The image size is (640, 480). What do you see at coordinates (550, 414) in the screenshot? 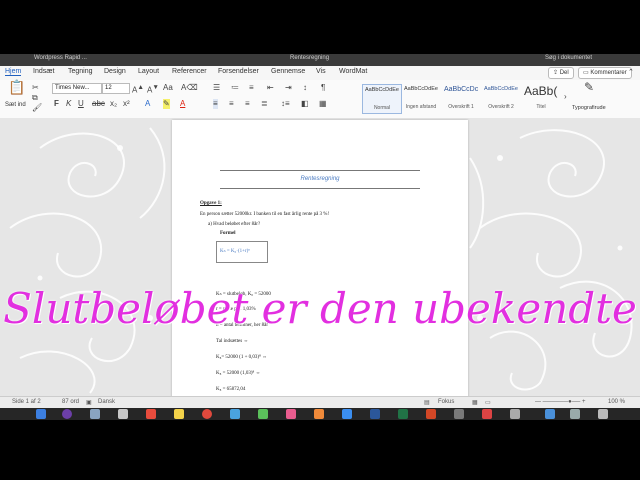
I see `downloads-icon` at bounding box center [550, 414].